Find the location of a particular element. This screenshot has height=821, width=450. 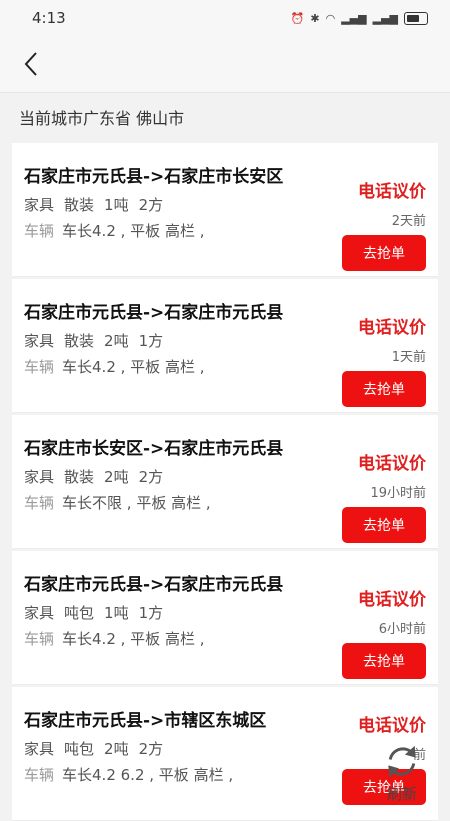

nav-bar is located at coordinates (225, 64).